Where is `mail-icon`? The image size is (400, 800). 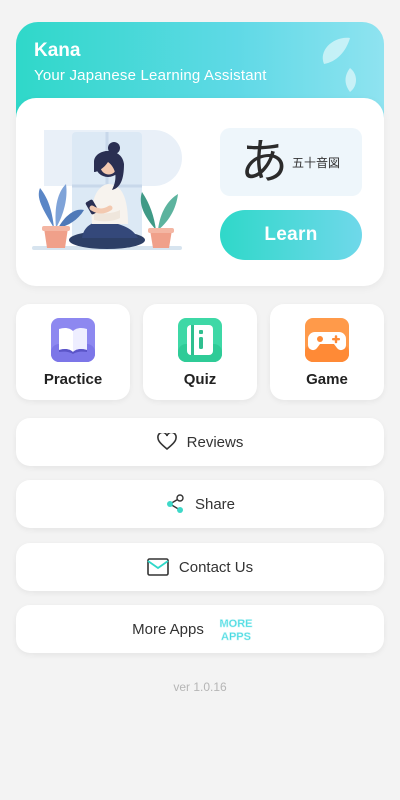
mail-icon is located at coordinates (158, 567).